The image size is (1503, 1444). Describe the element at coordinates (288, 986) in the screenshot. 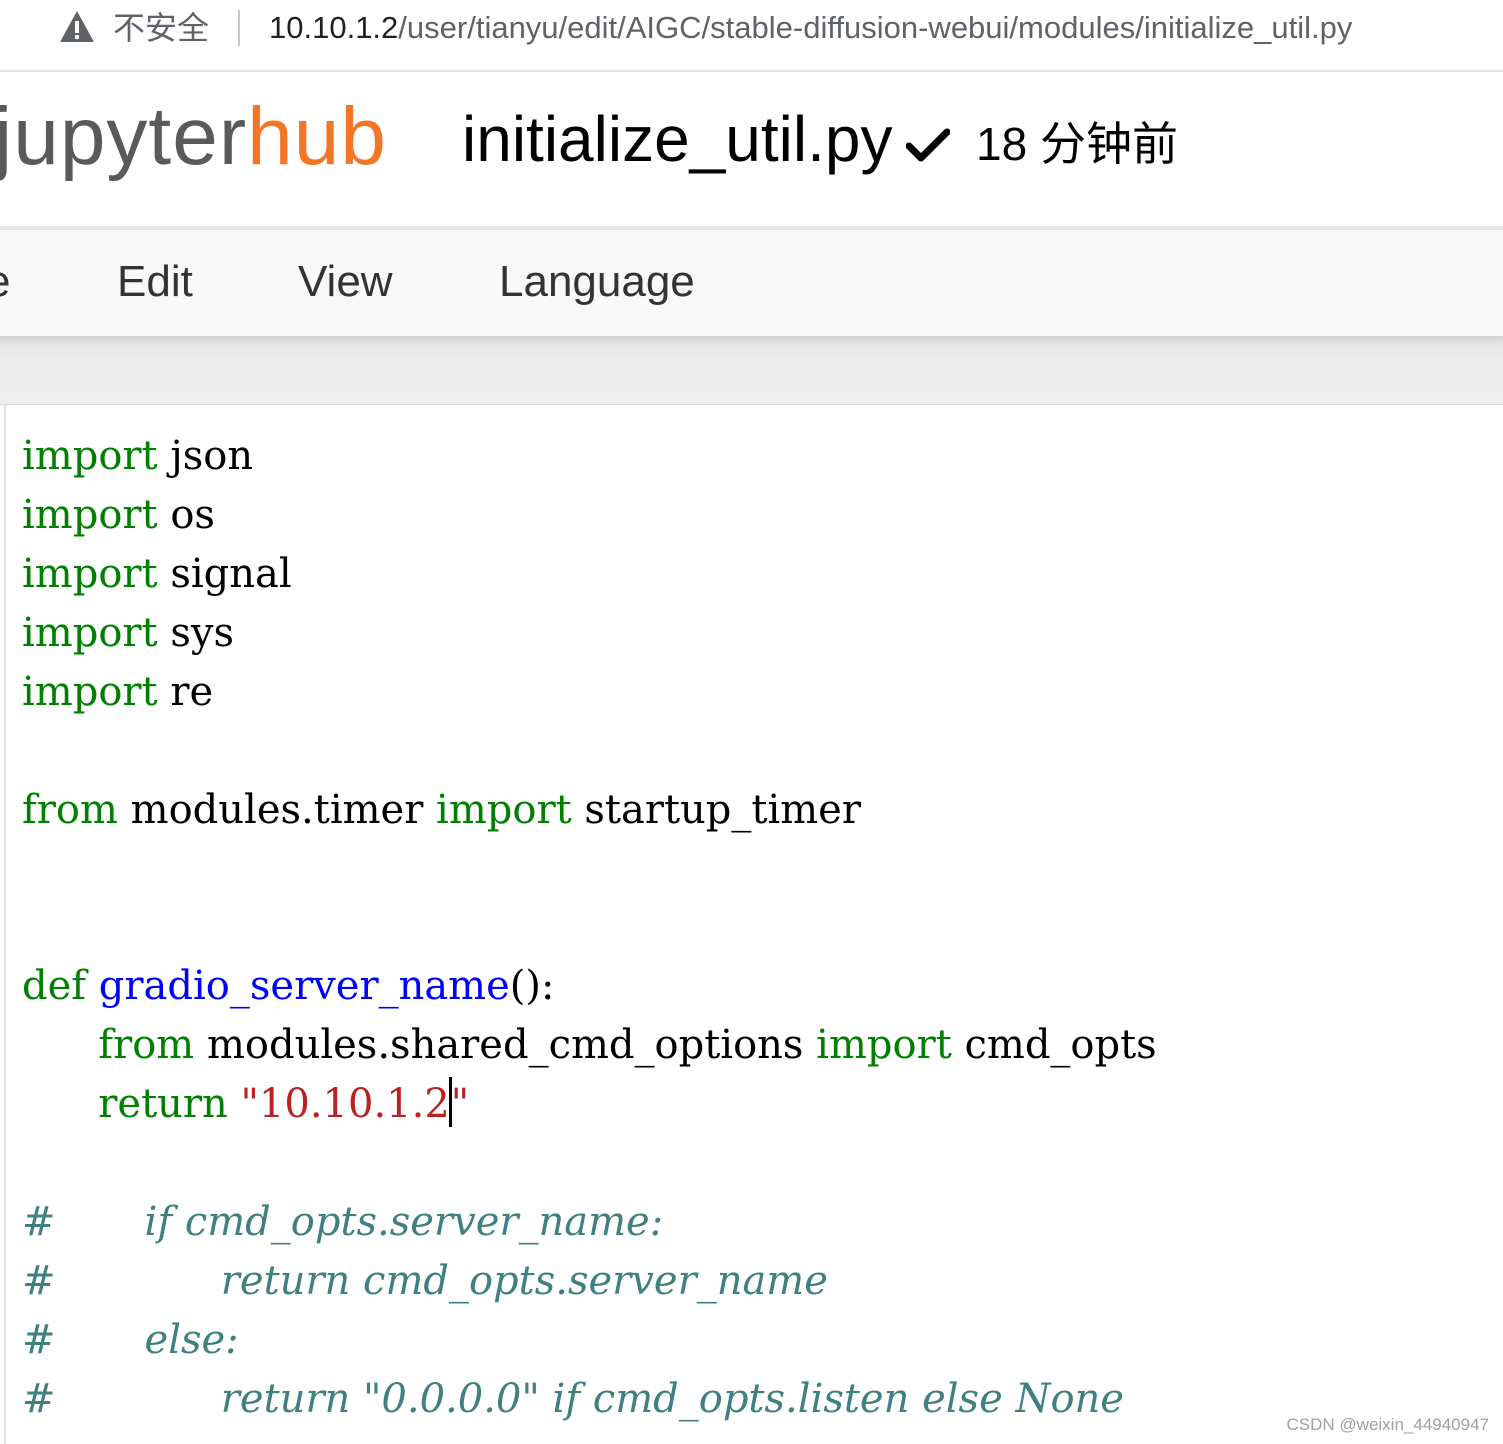

I see `code-line-10: def gradio_server_name():` at that location.